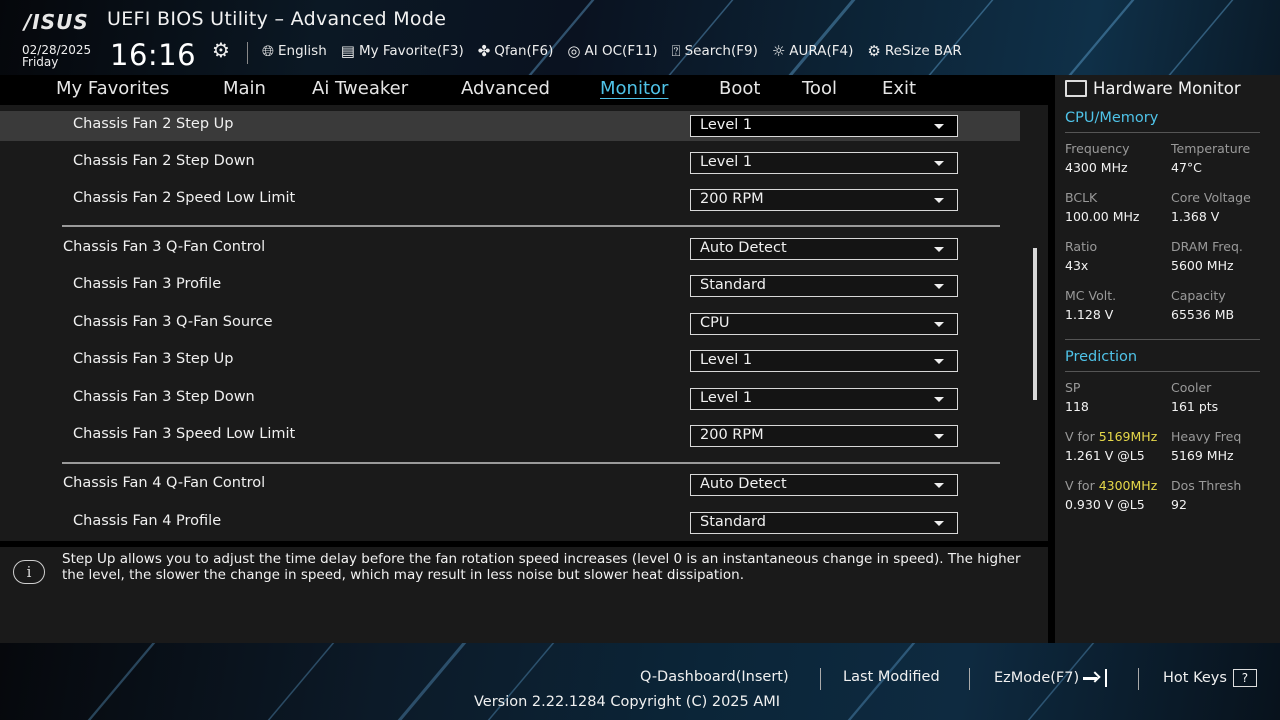  I want to click on settings-scrollbar, so click(1035, 324).